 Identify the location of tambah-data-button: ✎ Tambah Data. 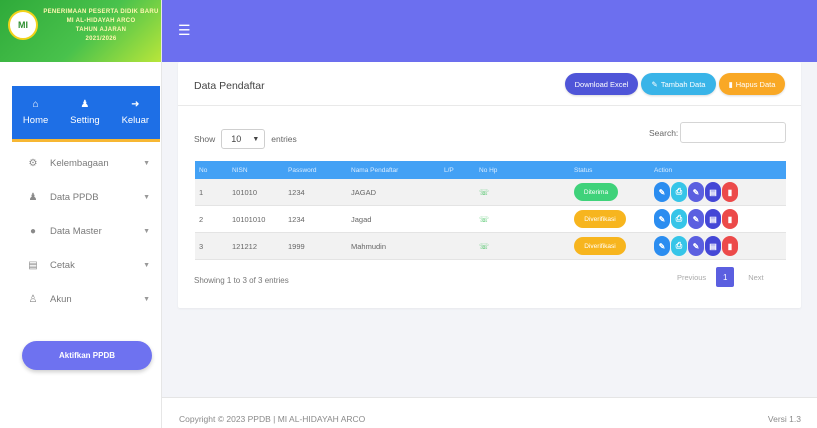
(678, 84).